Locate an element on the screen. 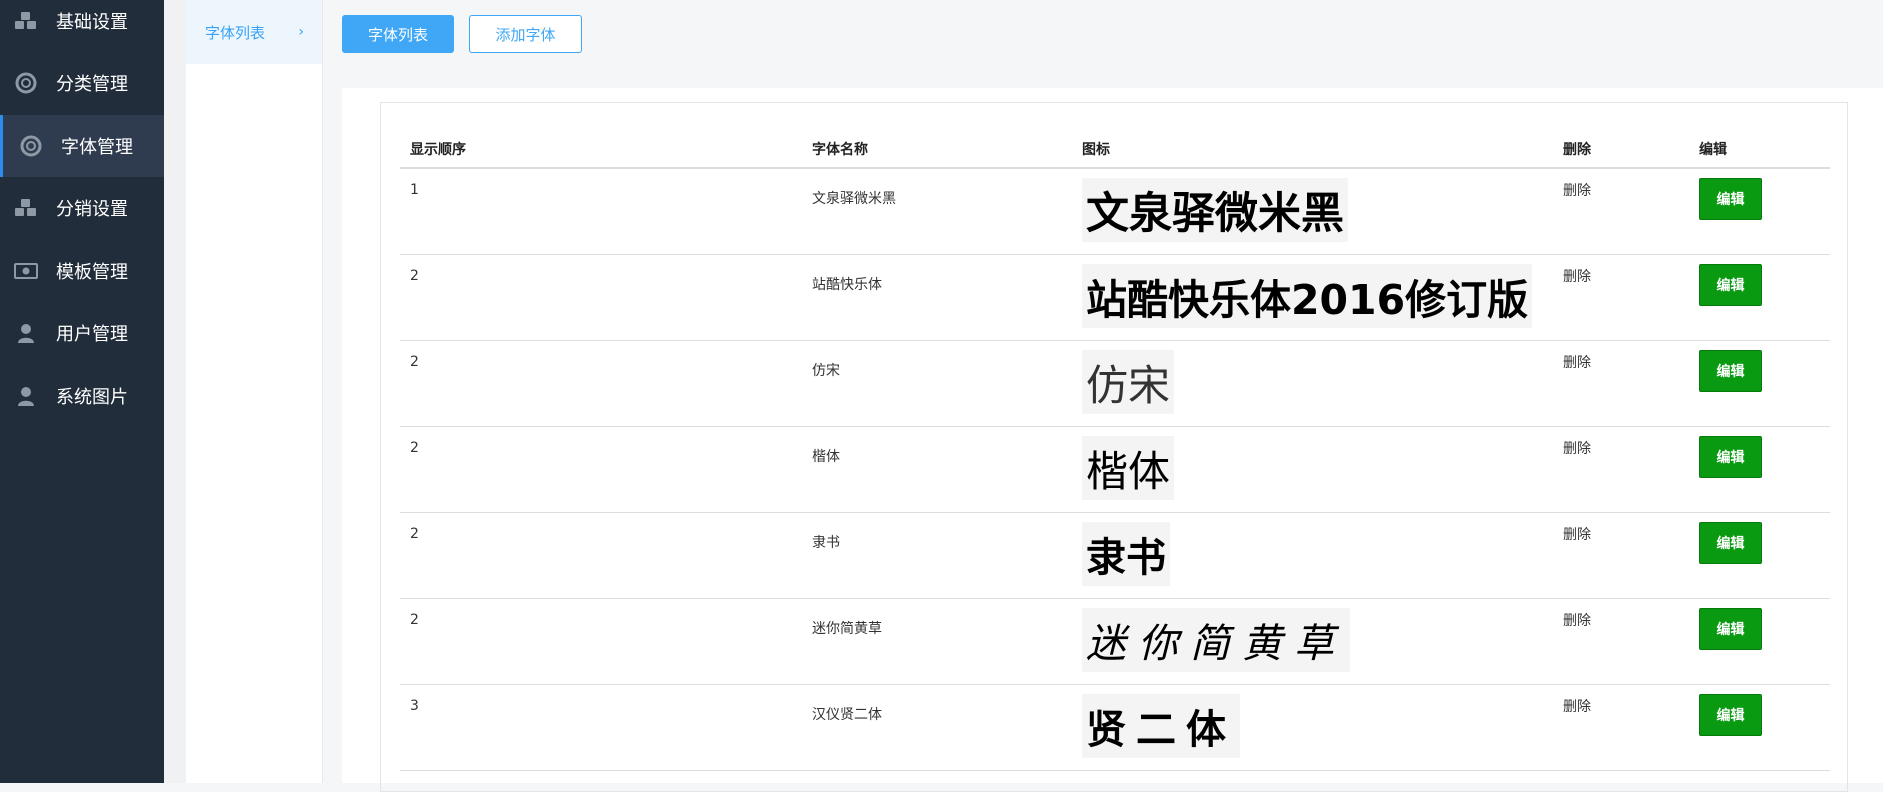 The height and width of the screenshot is (792, 1883). row-name: 仿宋 is located at coordinates (826, 371).